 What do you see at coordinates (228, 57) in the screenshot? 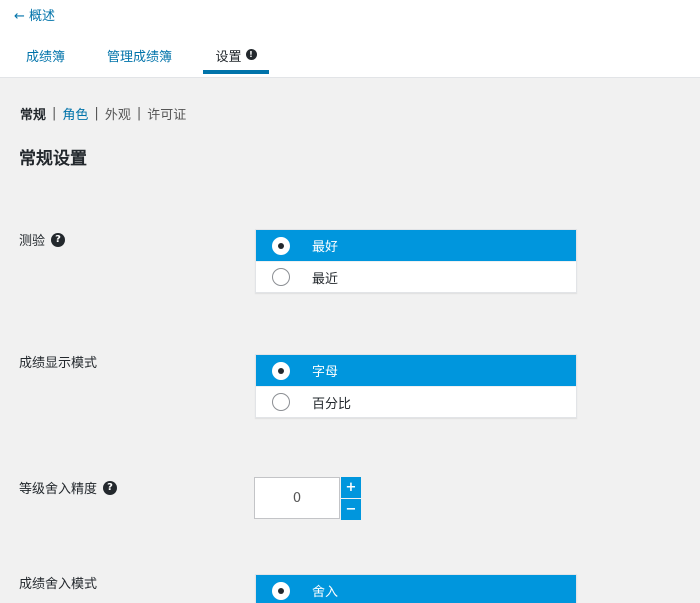
I see `tab-settings-label: 设置` at bounding box center [228, 57].